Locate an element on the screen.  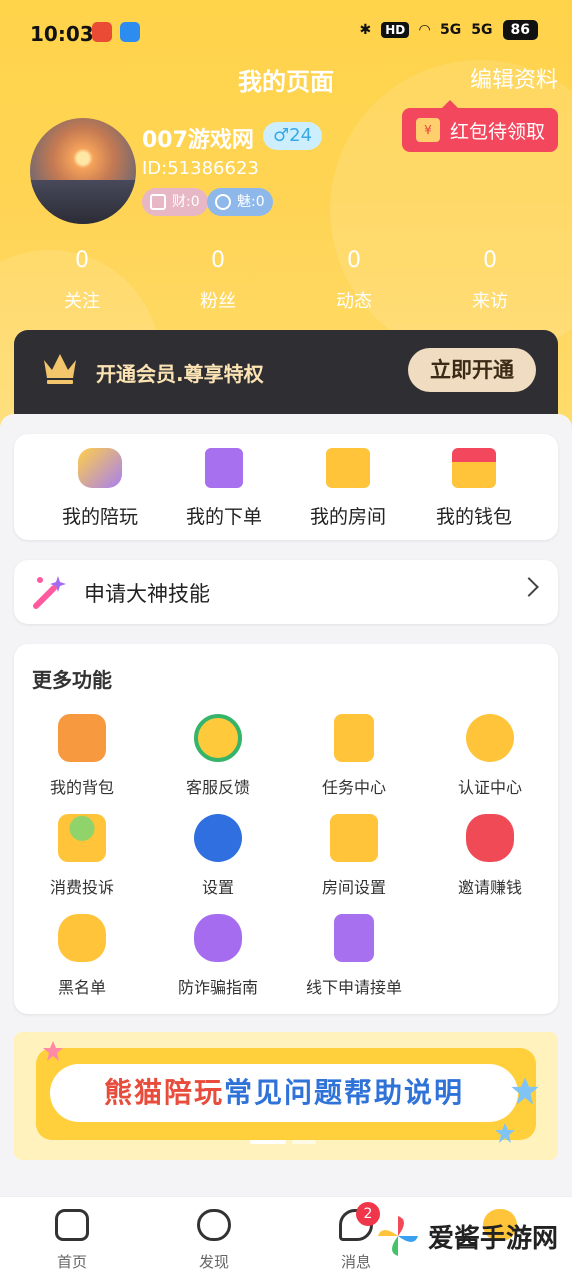
crown-icon is located at coordinates (60, 369).